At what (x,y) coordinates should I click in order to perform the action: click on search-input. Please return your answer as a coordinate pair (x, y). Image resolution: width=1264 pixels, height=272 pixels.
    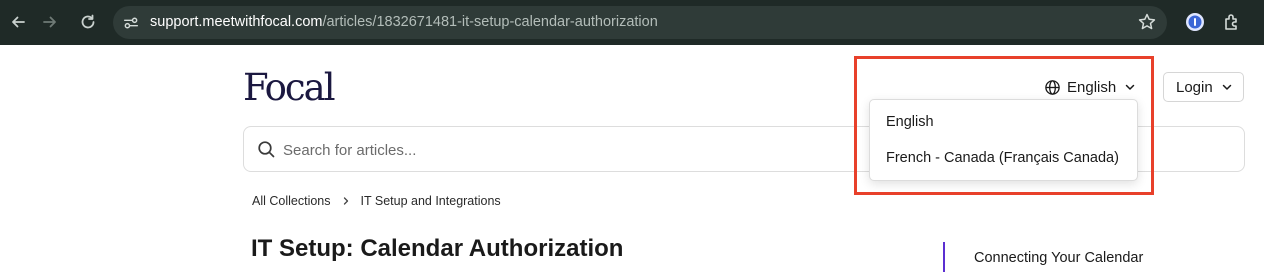
    Looking at the image, I should click on (573, 150).